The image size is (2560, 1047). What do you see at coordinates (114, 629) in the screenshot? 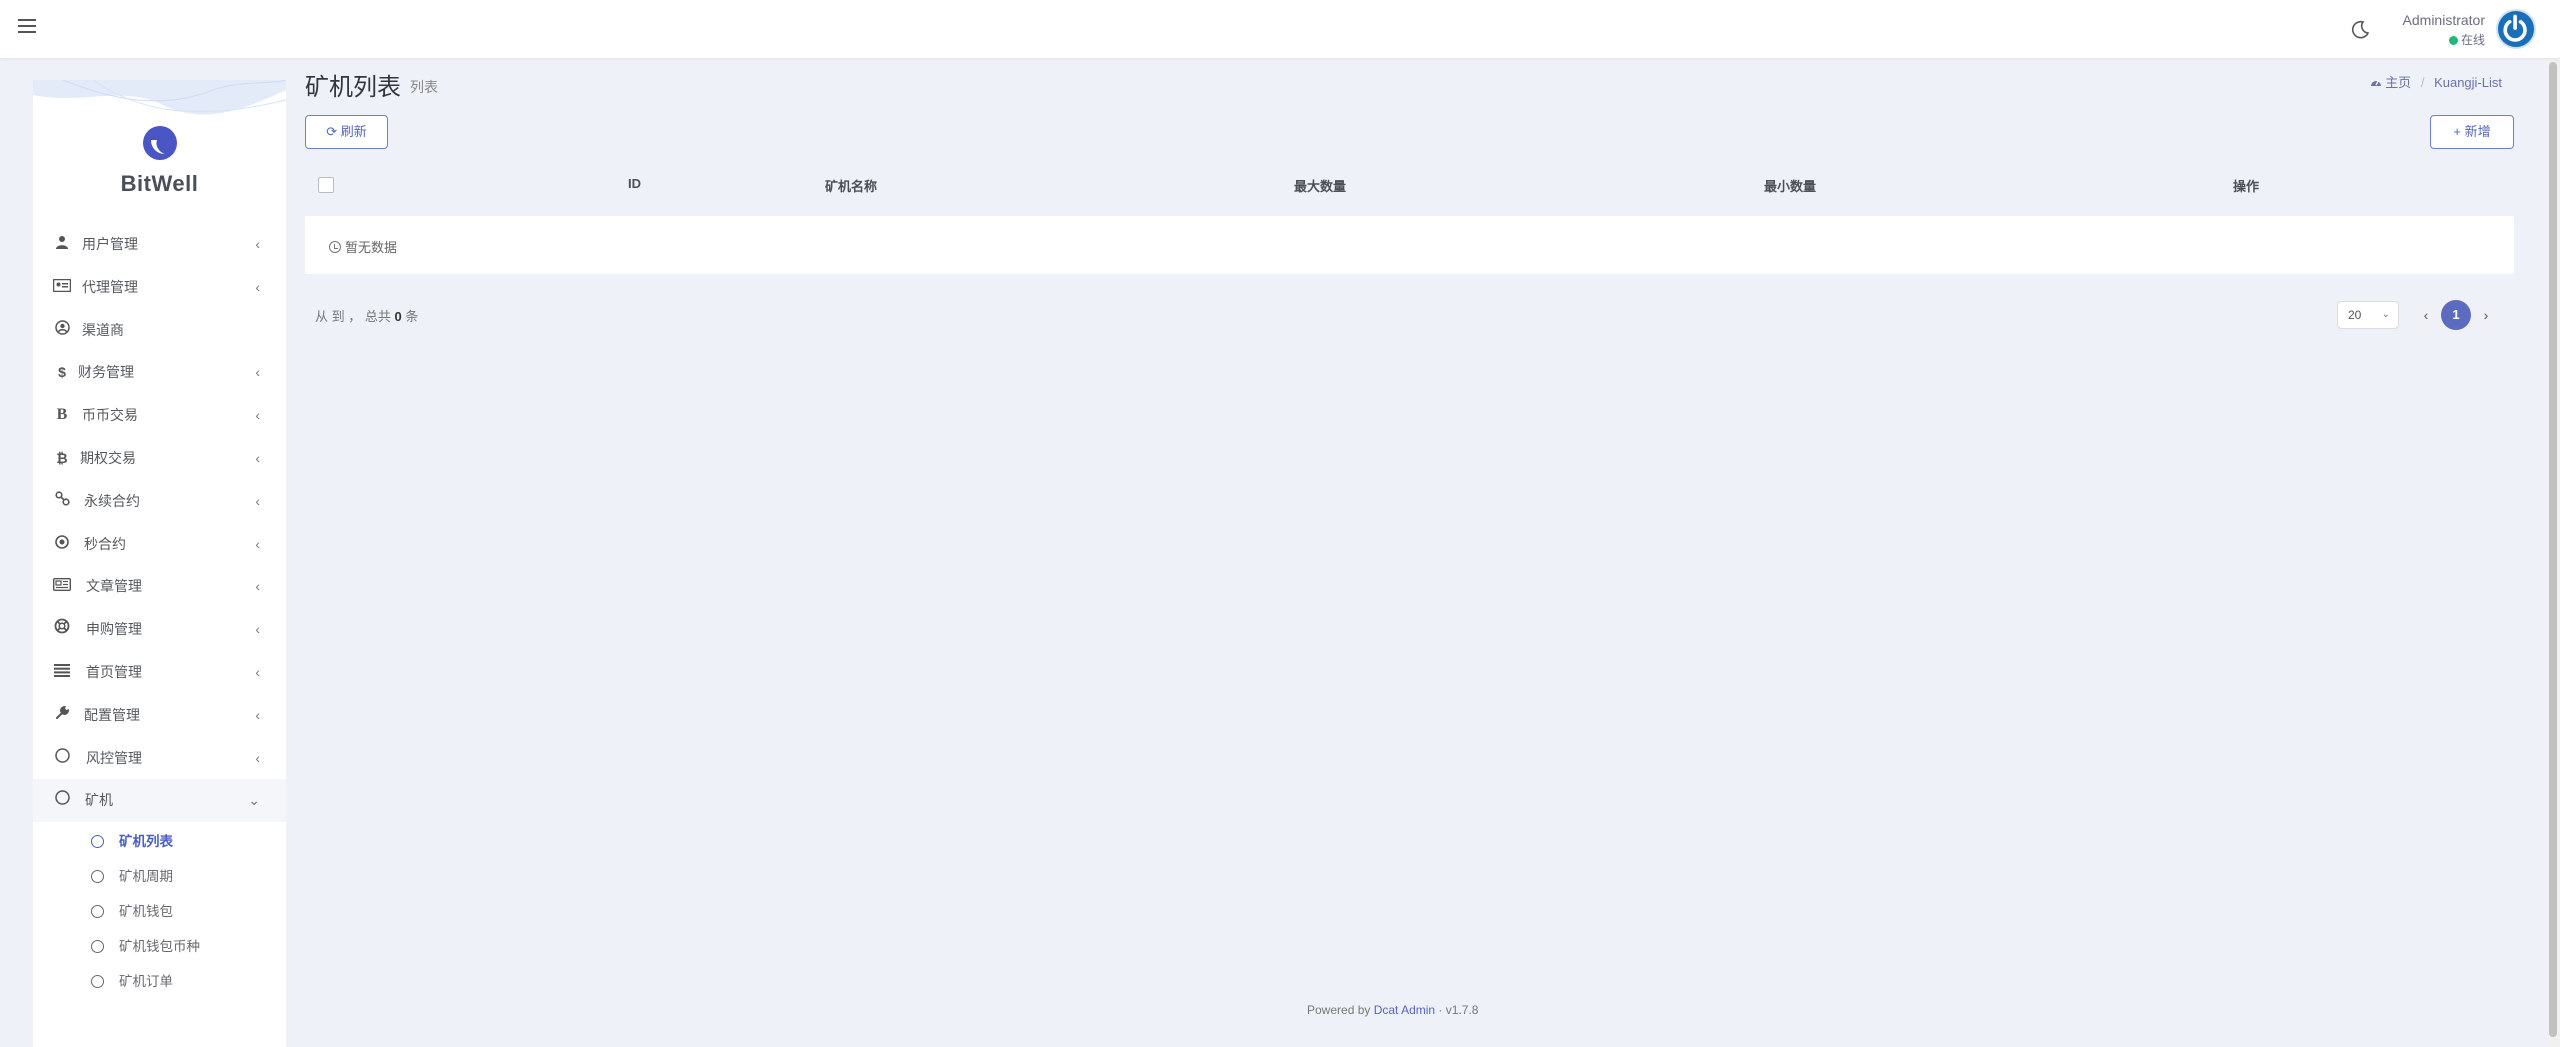
I see `sidebar-item-label: 申购管理` at bounding box center [114, 629].